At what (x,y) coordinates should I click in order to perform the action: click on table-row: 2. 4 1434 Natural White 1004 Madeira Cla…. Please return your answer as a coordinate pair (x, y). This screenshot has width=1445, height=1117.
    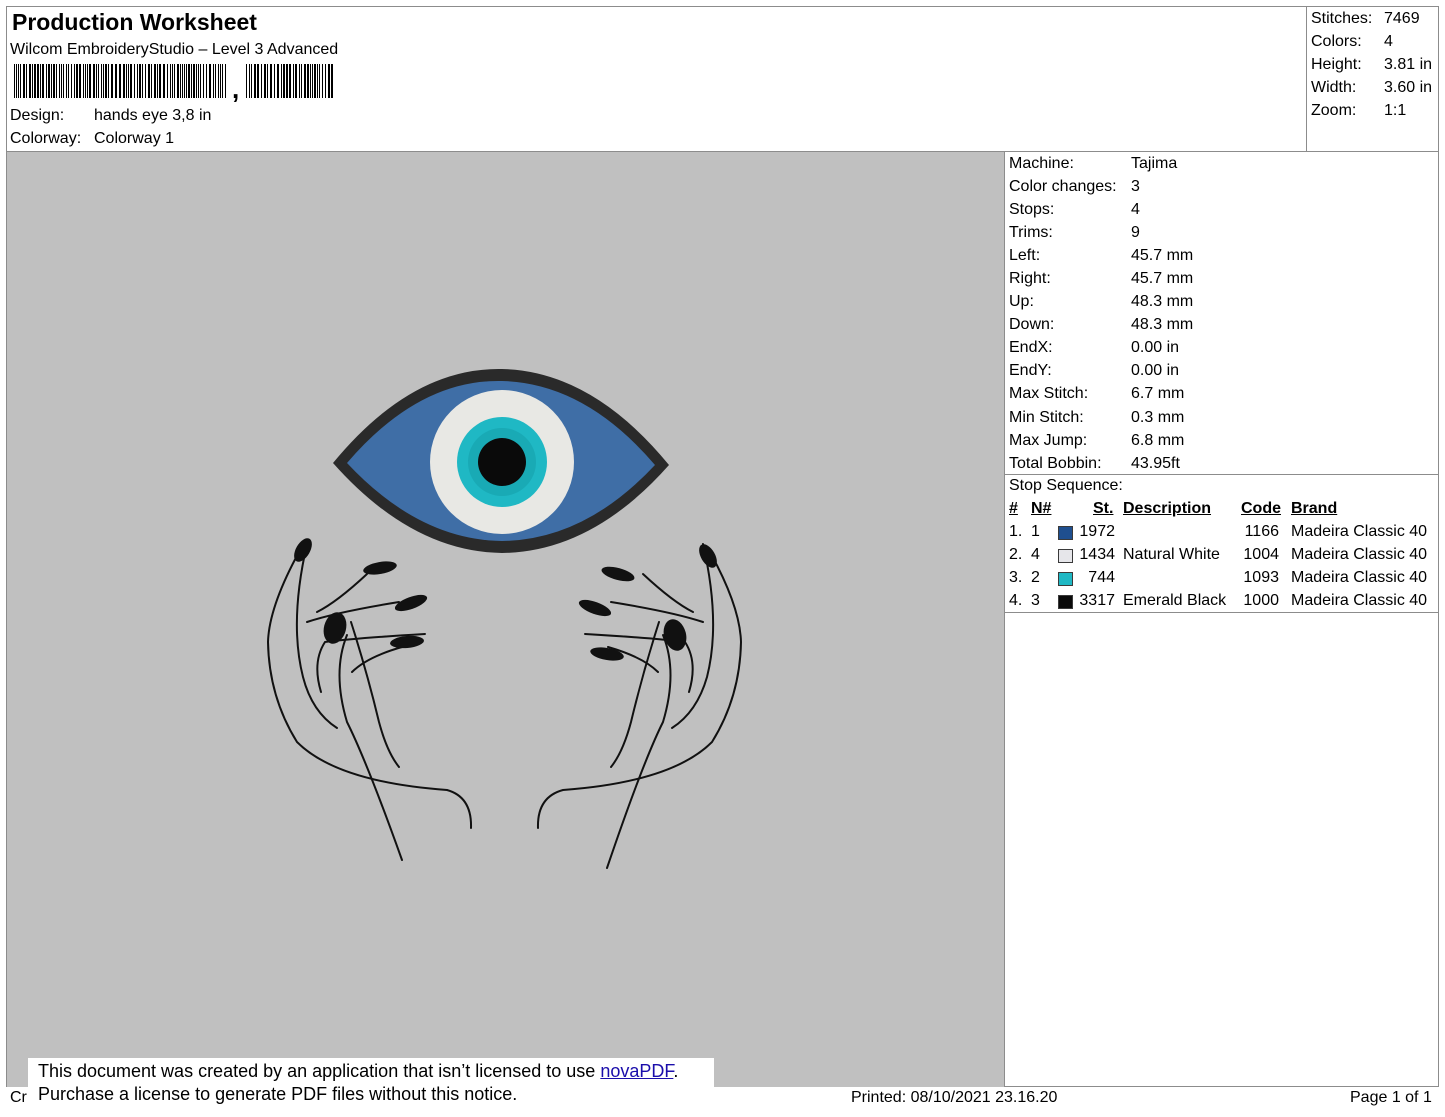
    Looking at the image, I should click on (1218, 554).